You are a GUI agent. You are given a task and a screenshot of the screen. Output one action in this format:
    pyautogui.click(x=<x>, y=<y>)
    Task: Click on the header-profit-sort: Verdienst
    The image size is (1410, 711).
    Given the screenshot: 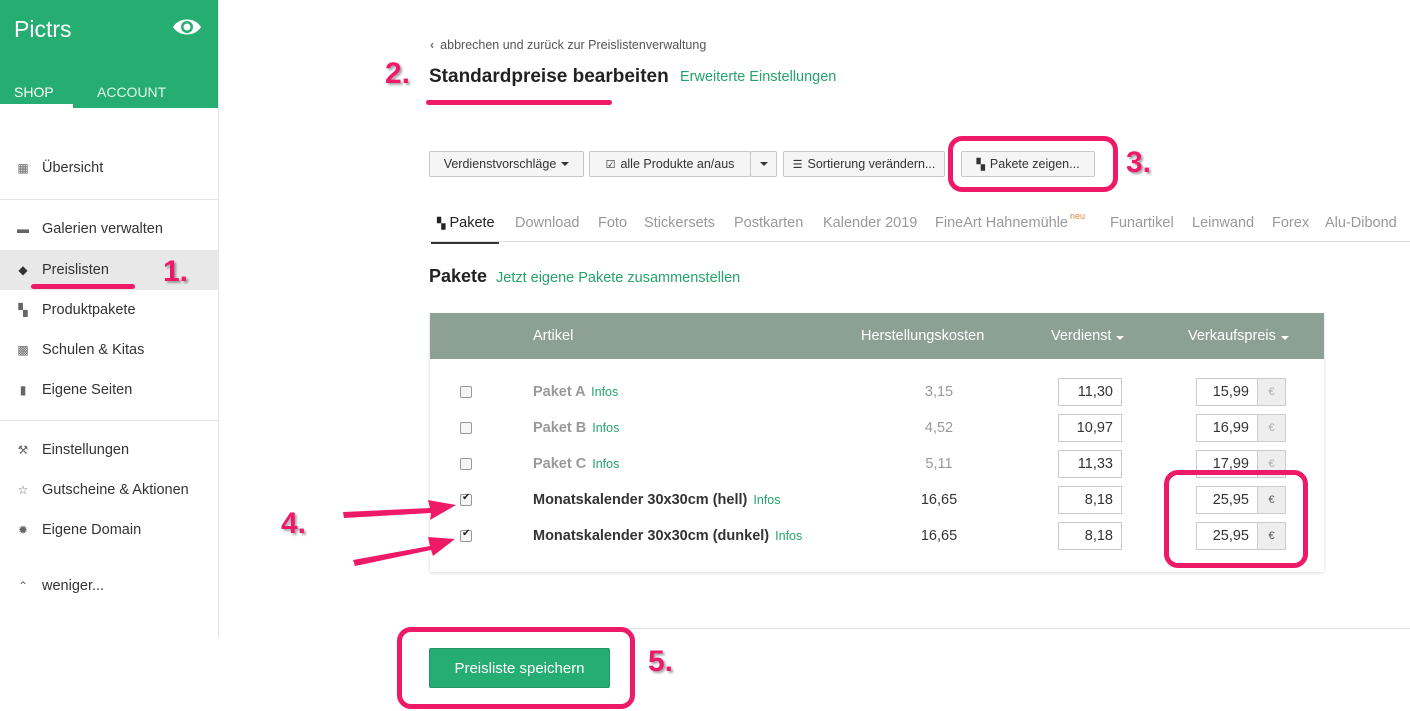 What is the action you would take?
    pyautogui.click(x=1088, y=336)
    